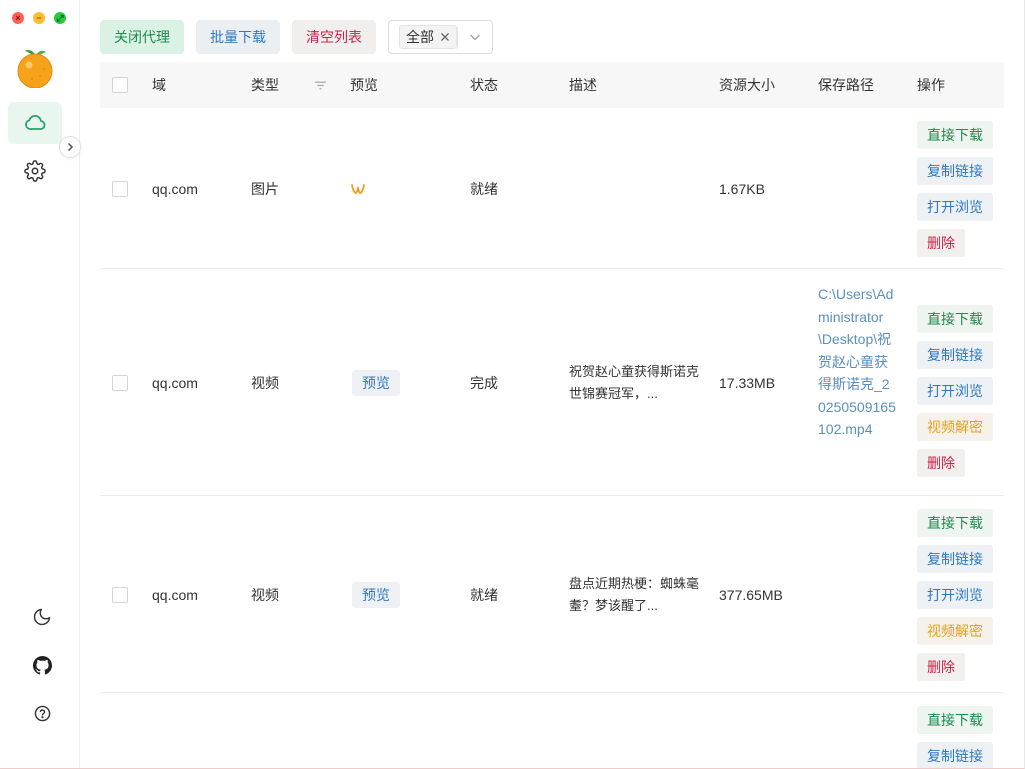 This screenshot has height=769, width=1025. Describe the element at coordinates (552, 85) in the screenshot. I see `table-header: 域 类型 预览 状态 描述 资源大小 保存路径 操作` at that location.